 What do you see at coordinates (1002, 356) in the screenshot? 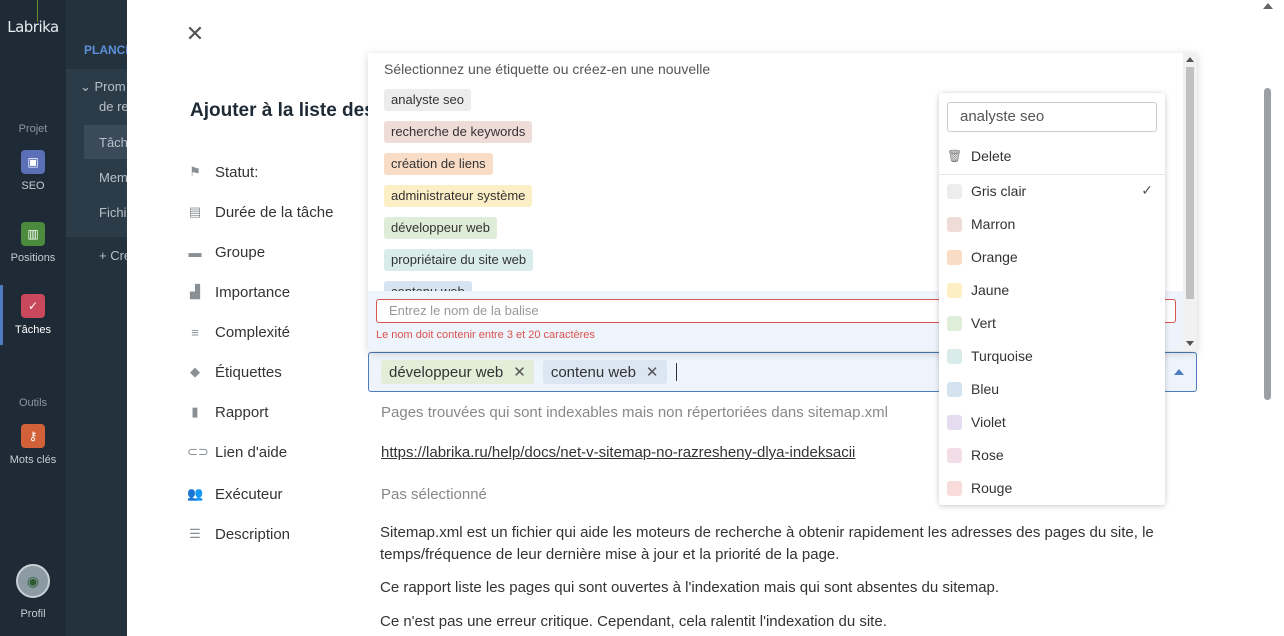
I see `color-label: Turquoise` at bounding box center [1002, 356].